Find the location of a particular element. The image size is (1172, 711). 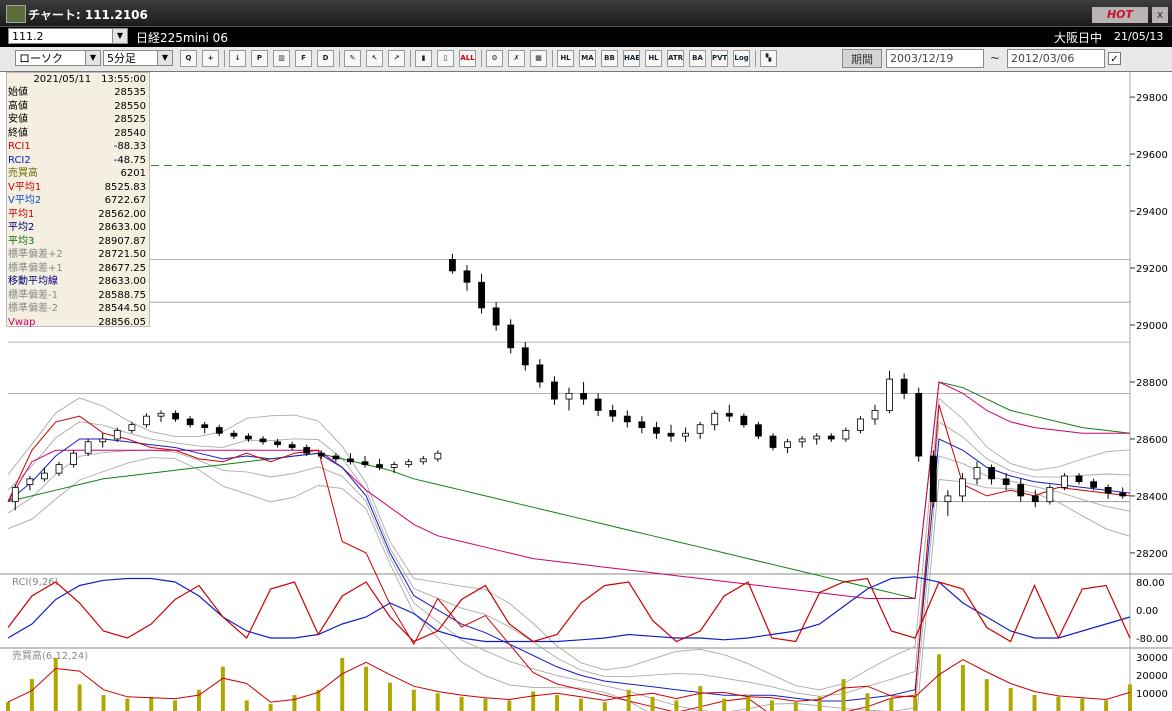

print-icon: P is located at coordinates (259, 58).